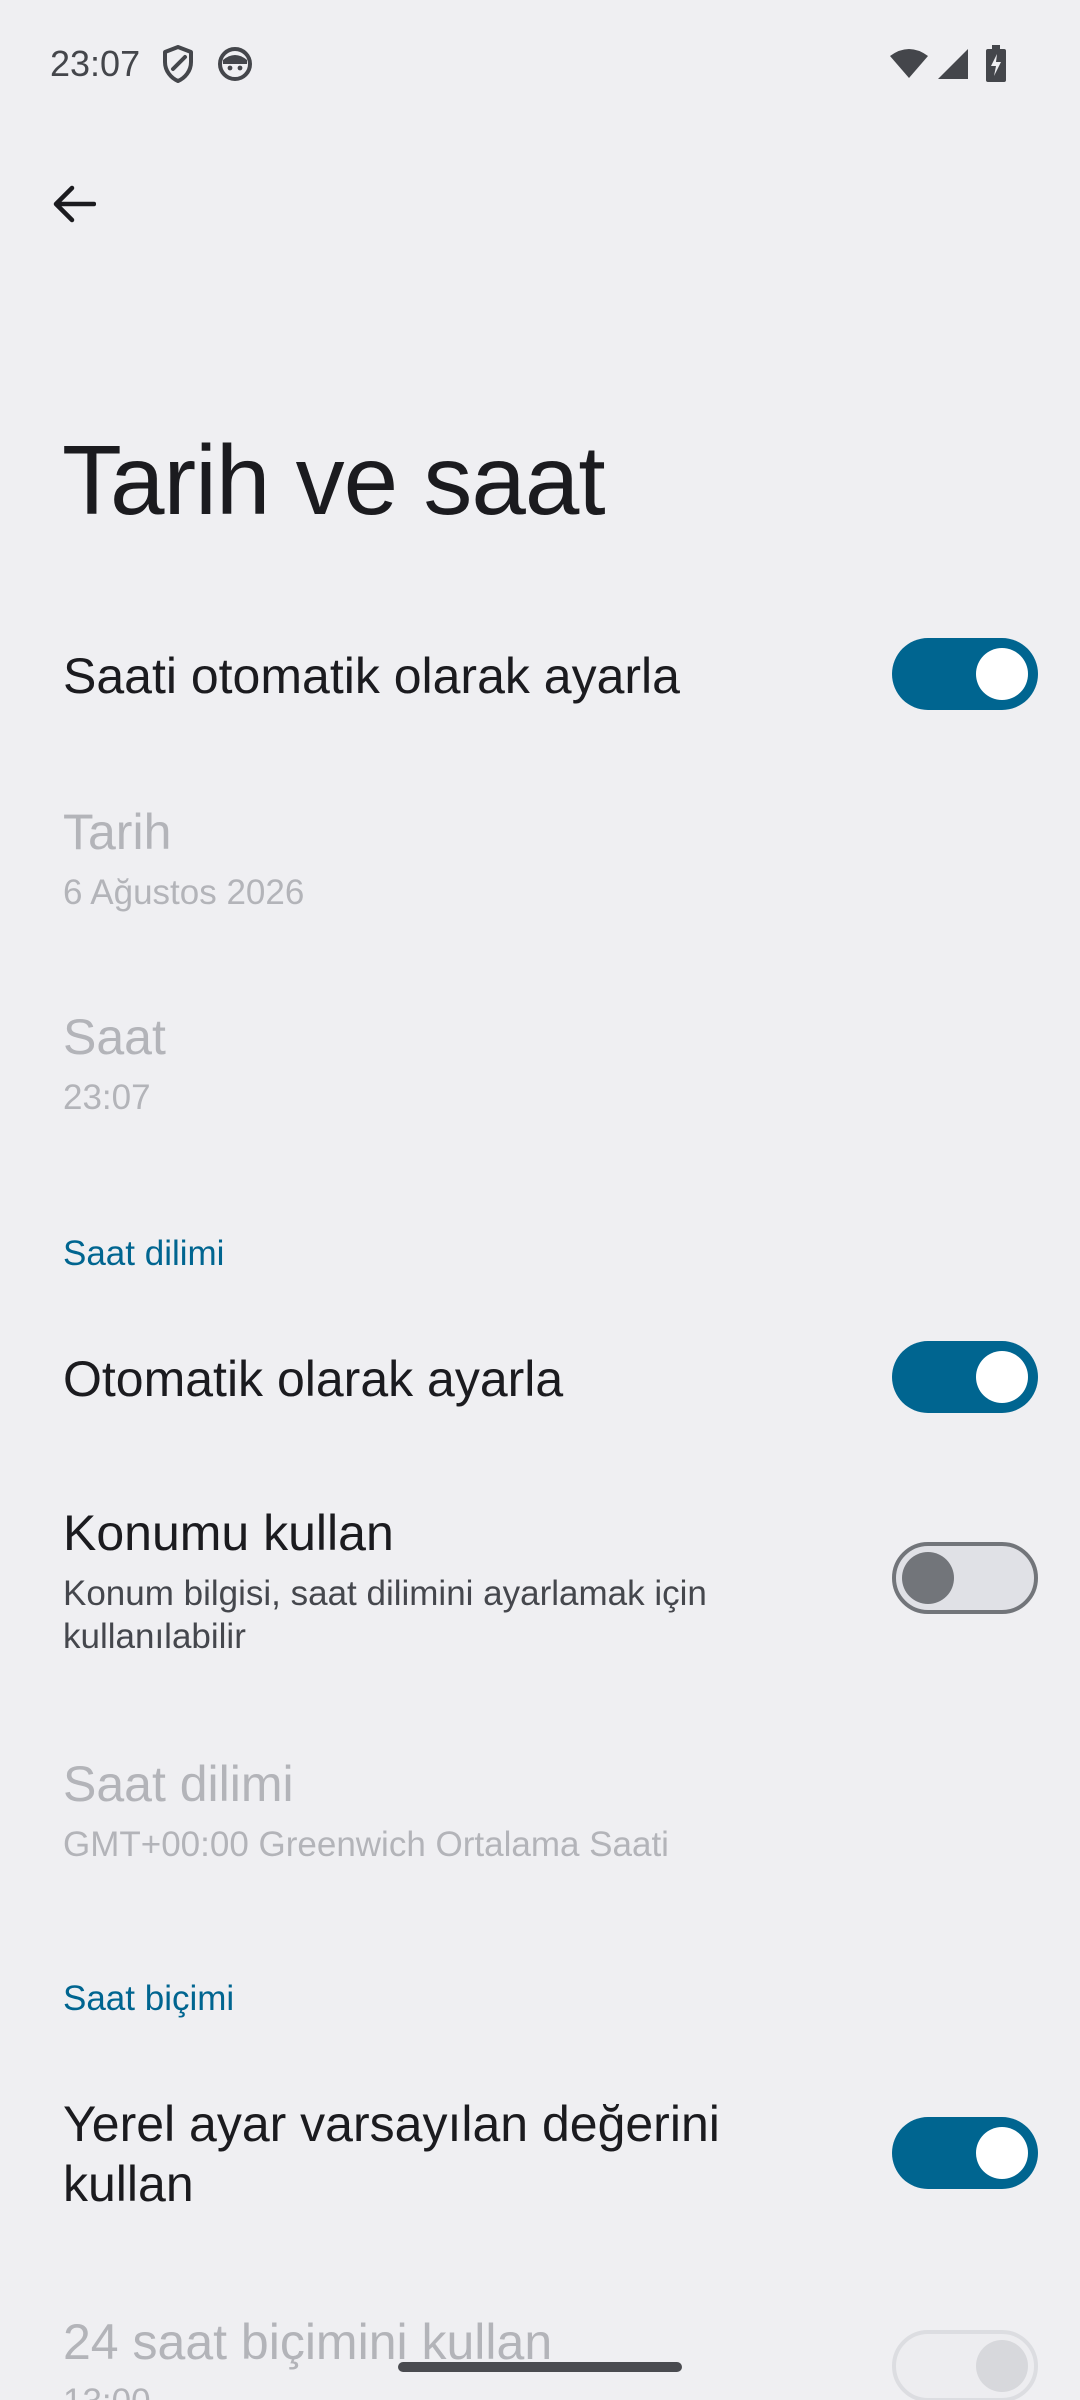  What do you see at coordinates (965, 1578) in the screenshot?
I see `use-location-switch` at bounding box center [965, 1578].